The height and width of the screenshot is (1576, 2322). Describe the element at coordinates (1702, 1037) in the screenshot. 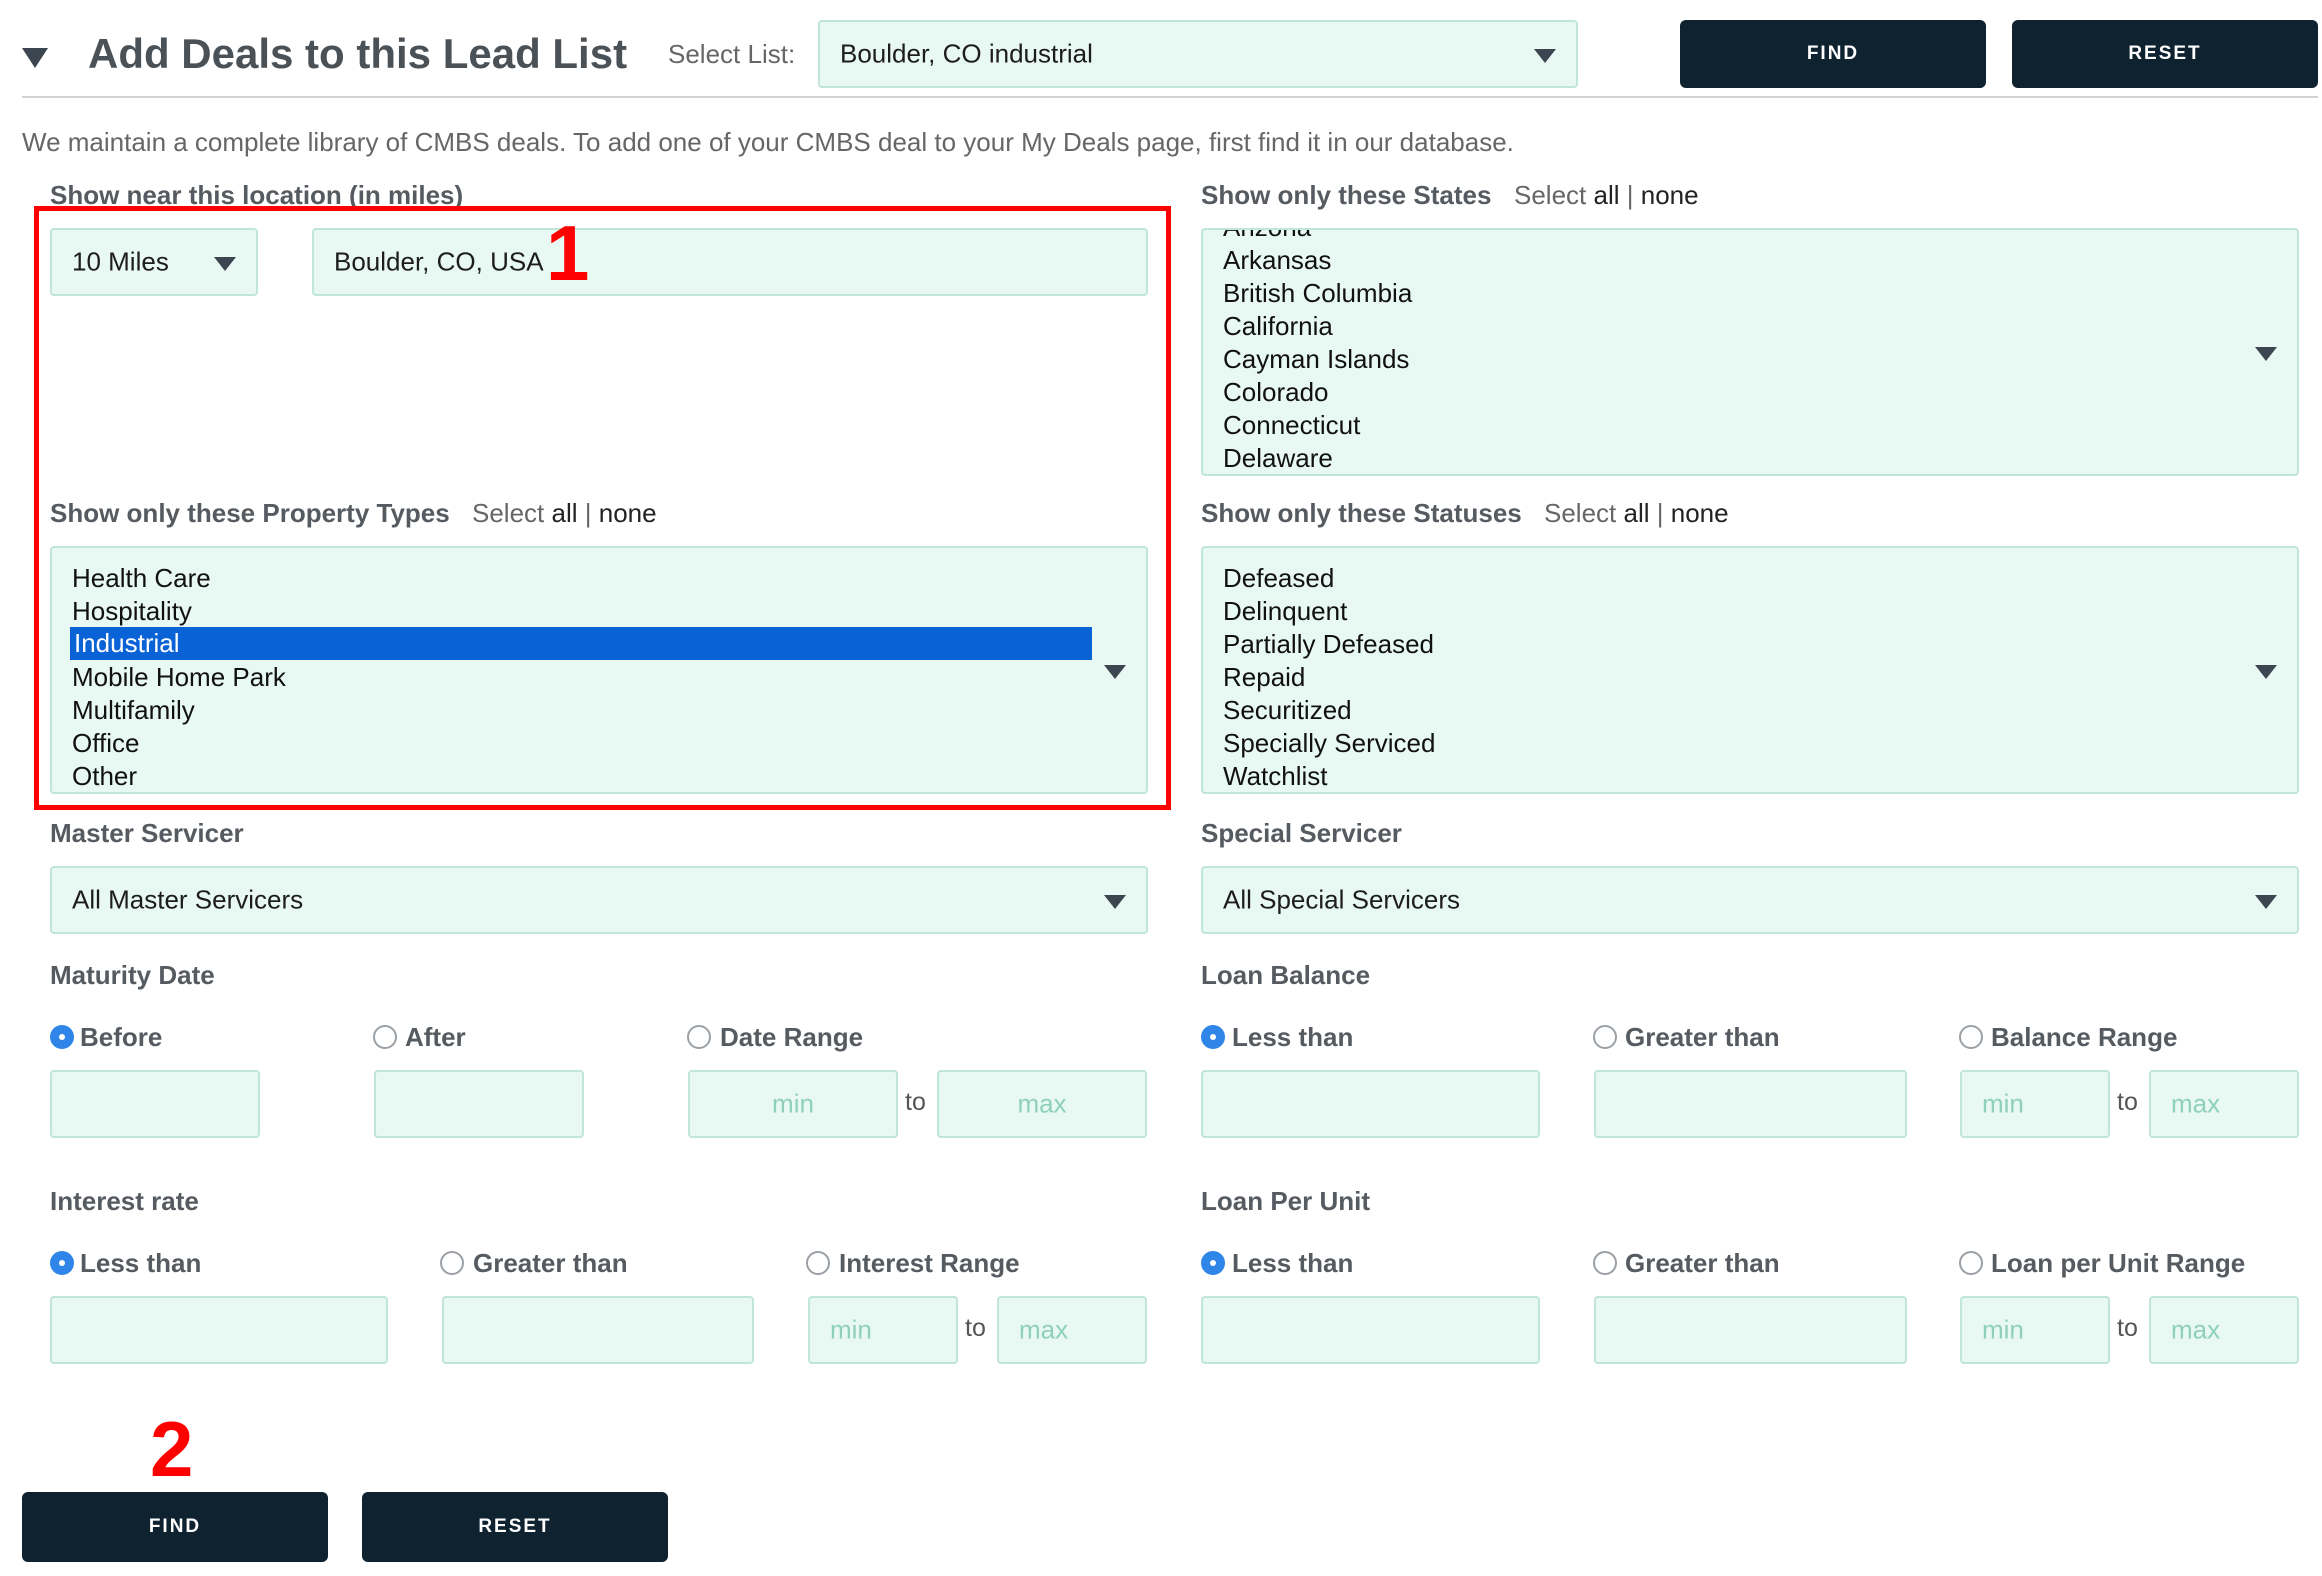

I see `balance-greater-label: Greater than` at that location.